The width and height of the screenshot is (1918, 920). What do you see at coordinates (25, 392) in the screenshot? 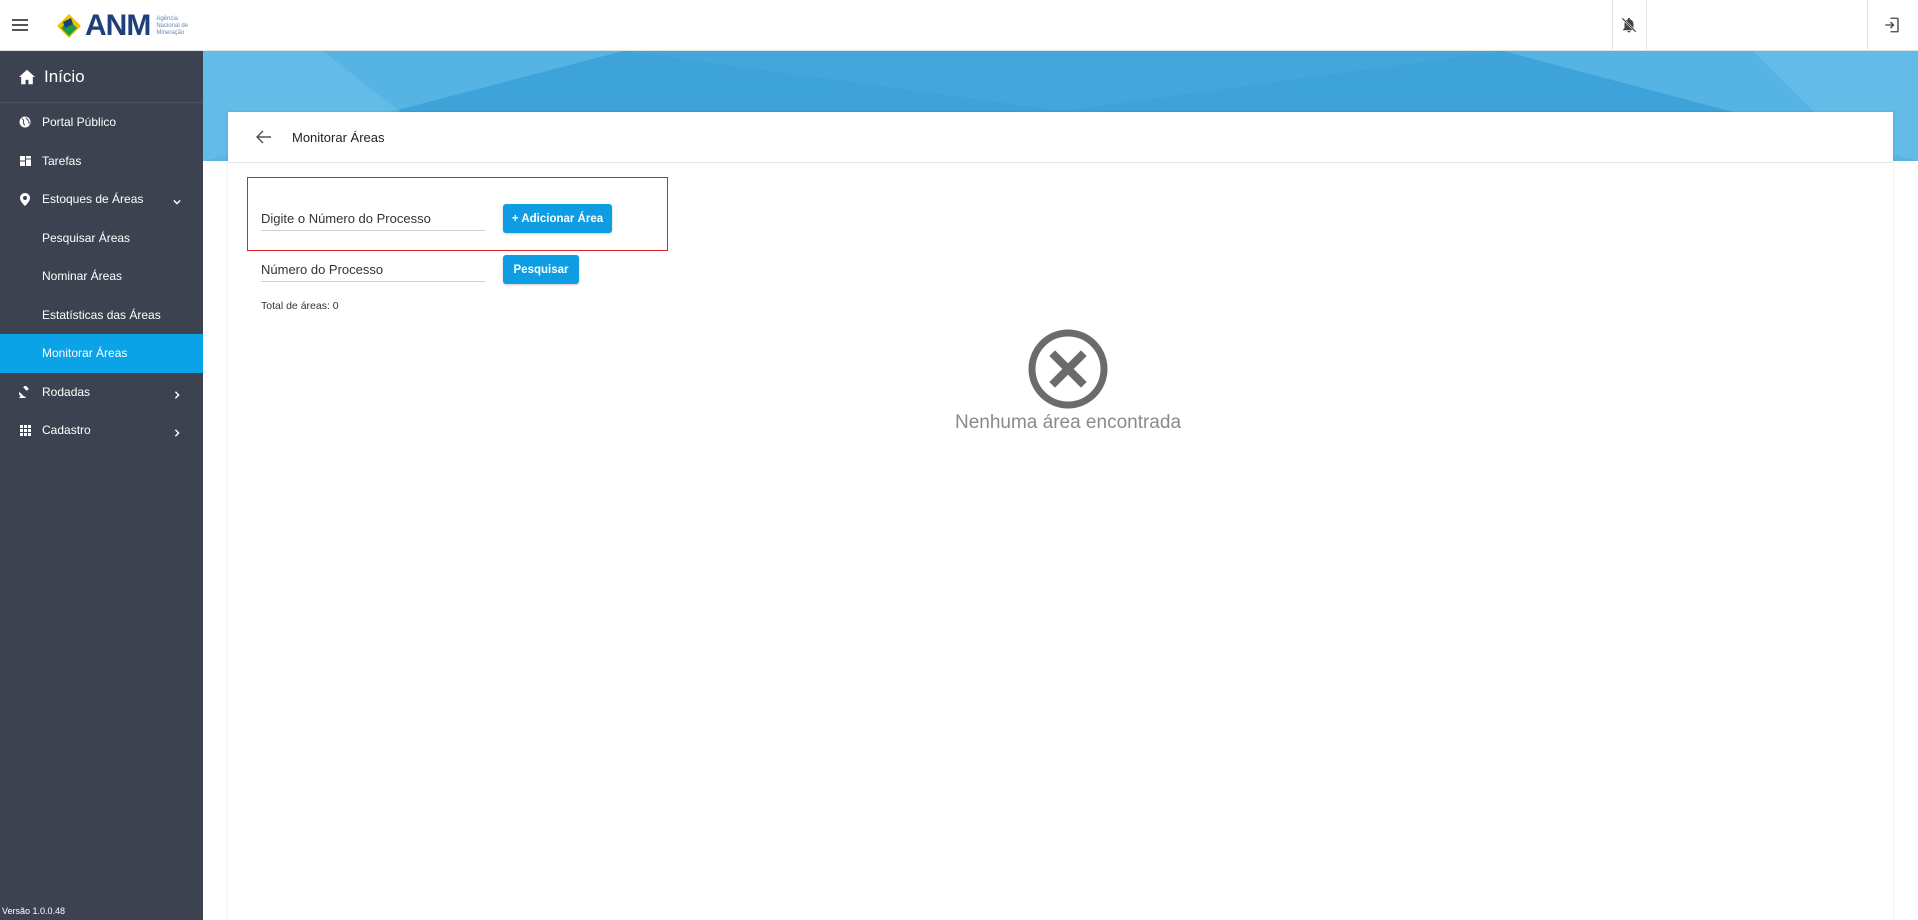
I see `gavel-icon` at bounding box center [25, 392].